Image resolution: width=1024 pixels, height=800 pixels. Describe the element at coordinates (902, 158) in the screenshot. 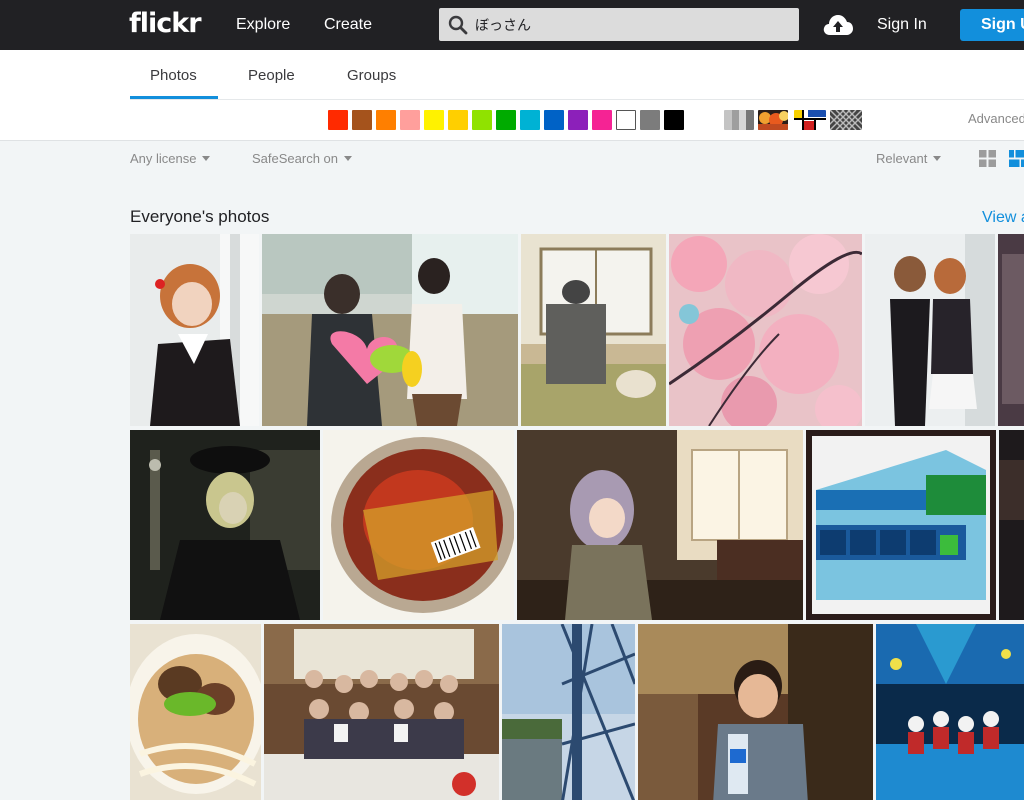

I see `sort-label: Relevant` at that location.